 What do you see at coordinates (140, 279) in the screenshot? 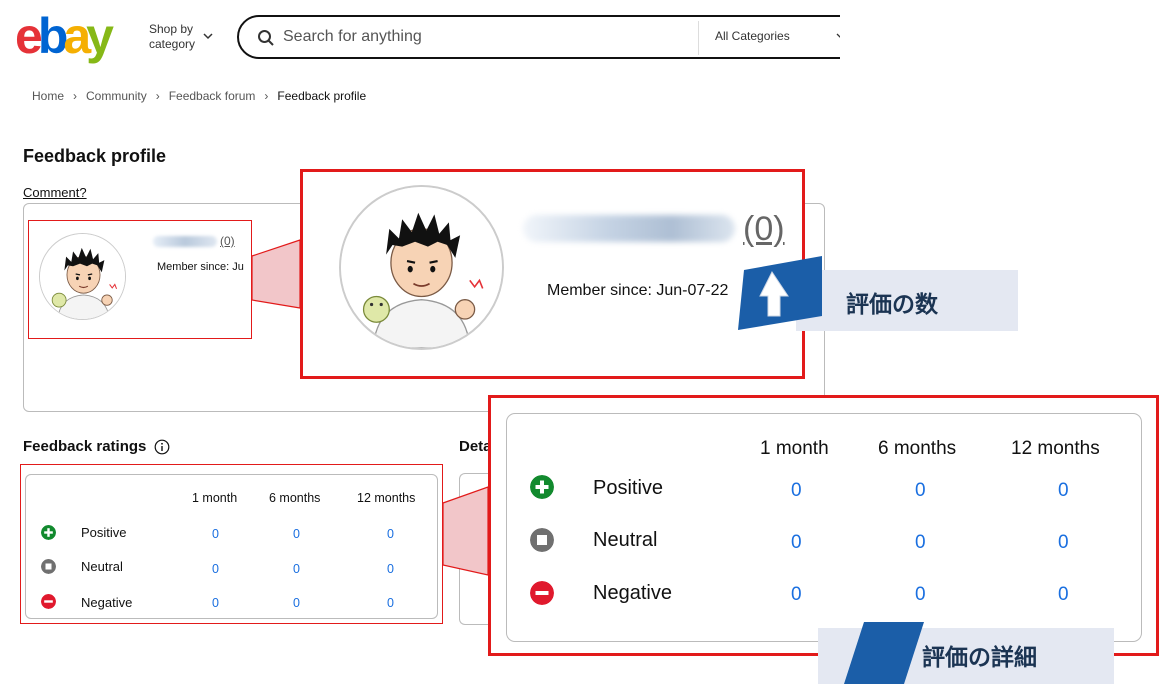
I see `profile-summary-small: (0) Member since: Ju` at bounding box center [140, 279].